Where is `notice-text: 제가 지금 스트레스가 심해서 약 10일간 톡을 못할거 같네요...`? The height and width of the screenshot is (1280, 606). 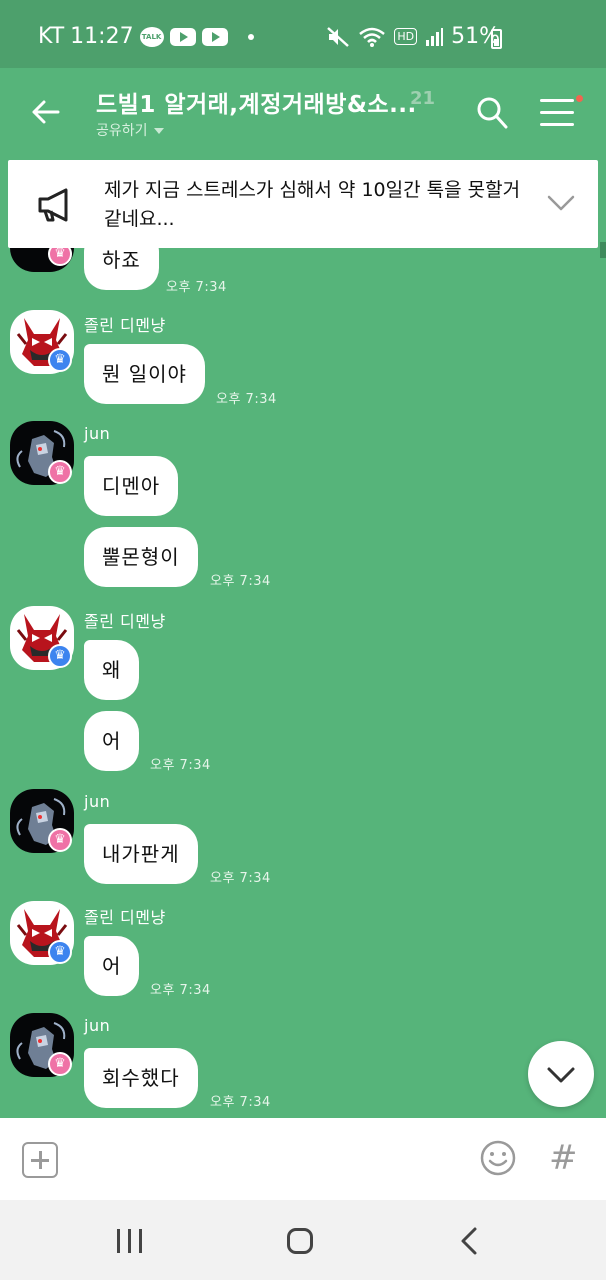
notice-text: 제가 지금 스트레스가 심해서 약 10일간 톡을 못할거 같네요... is located at coordinates (312, 204).